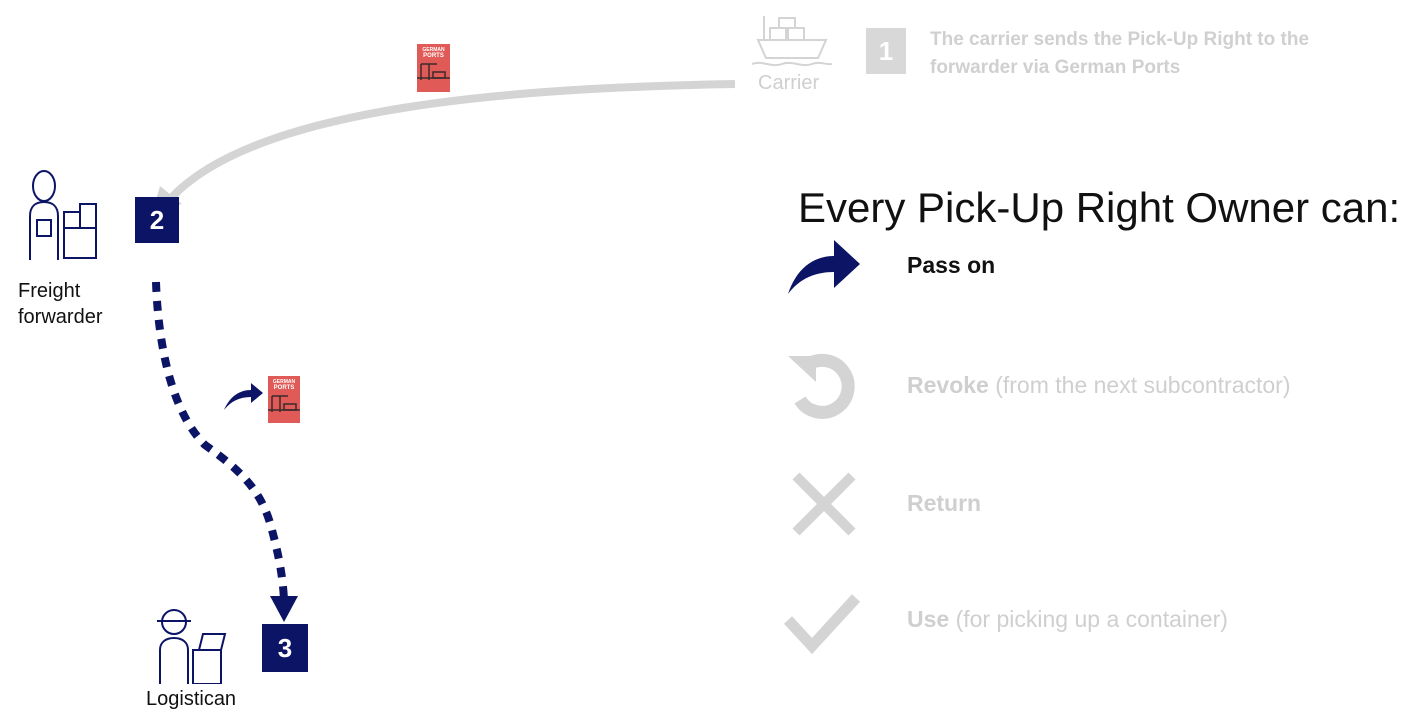  I want to click on freight-forwarder-label-line1: Freight, so click(49, 291).